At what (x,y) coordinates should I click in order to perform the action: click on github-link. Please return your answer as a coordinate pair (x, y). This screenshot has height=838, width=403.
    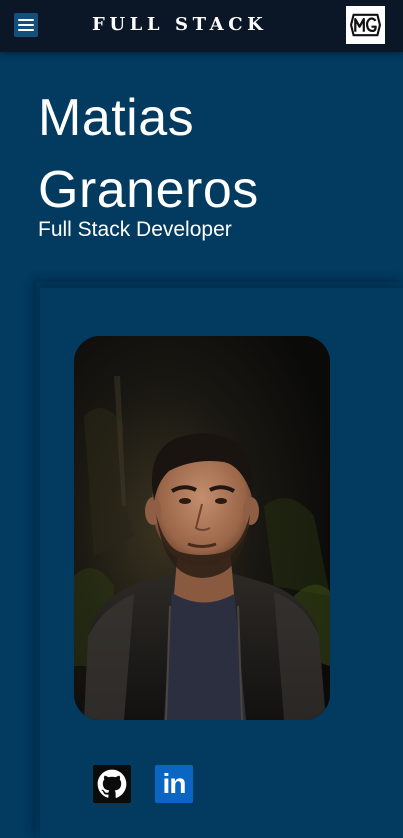
    Looking at the image, I should click on (112, 784).